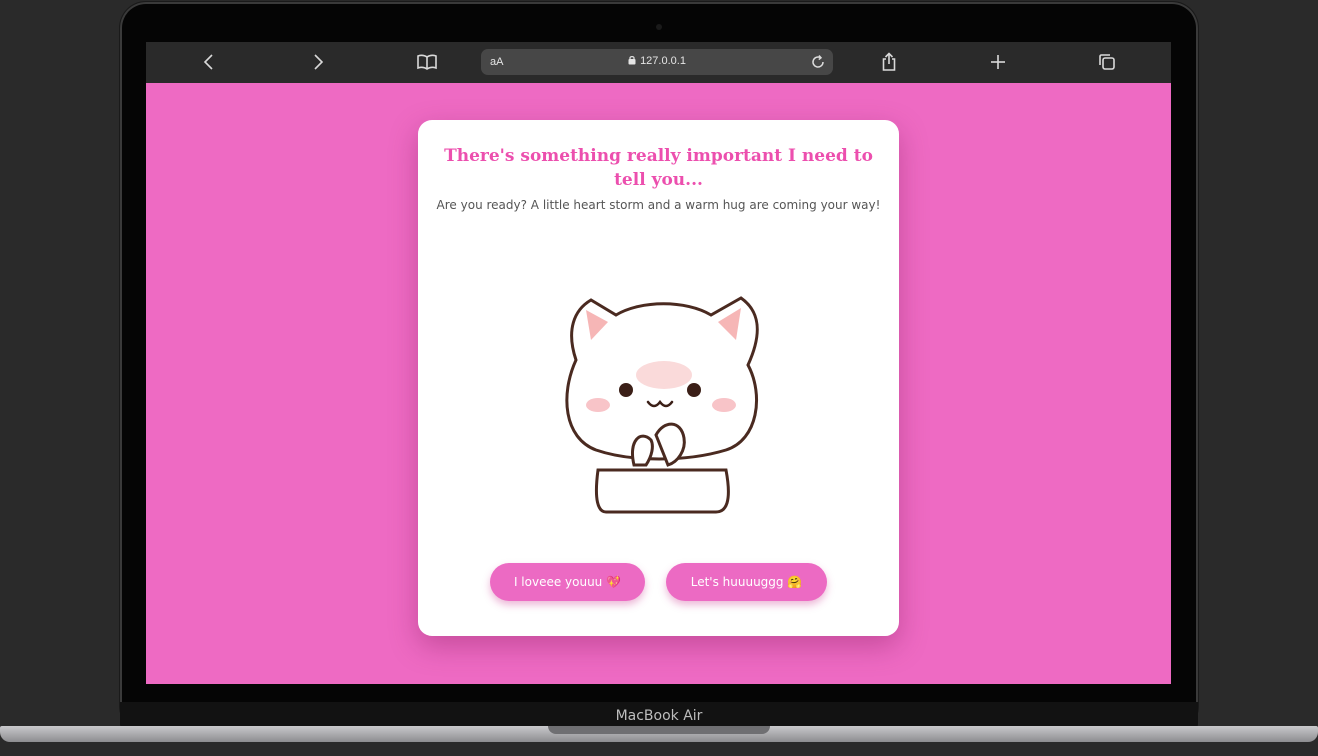 This screenshot has height=756, width=1318. What do you see at coordinates (746, 582) in the screenshot?
I see `hug-button: Let's huuuuggg 🤗` at bounding box center [746, 582].